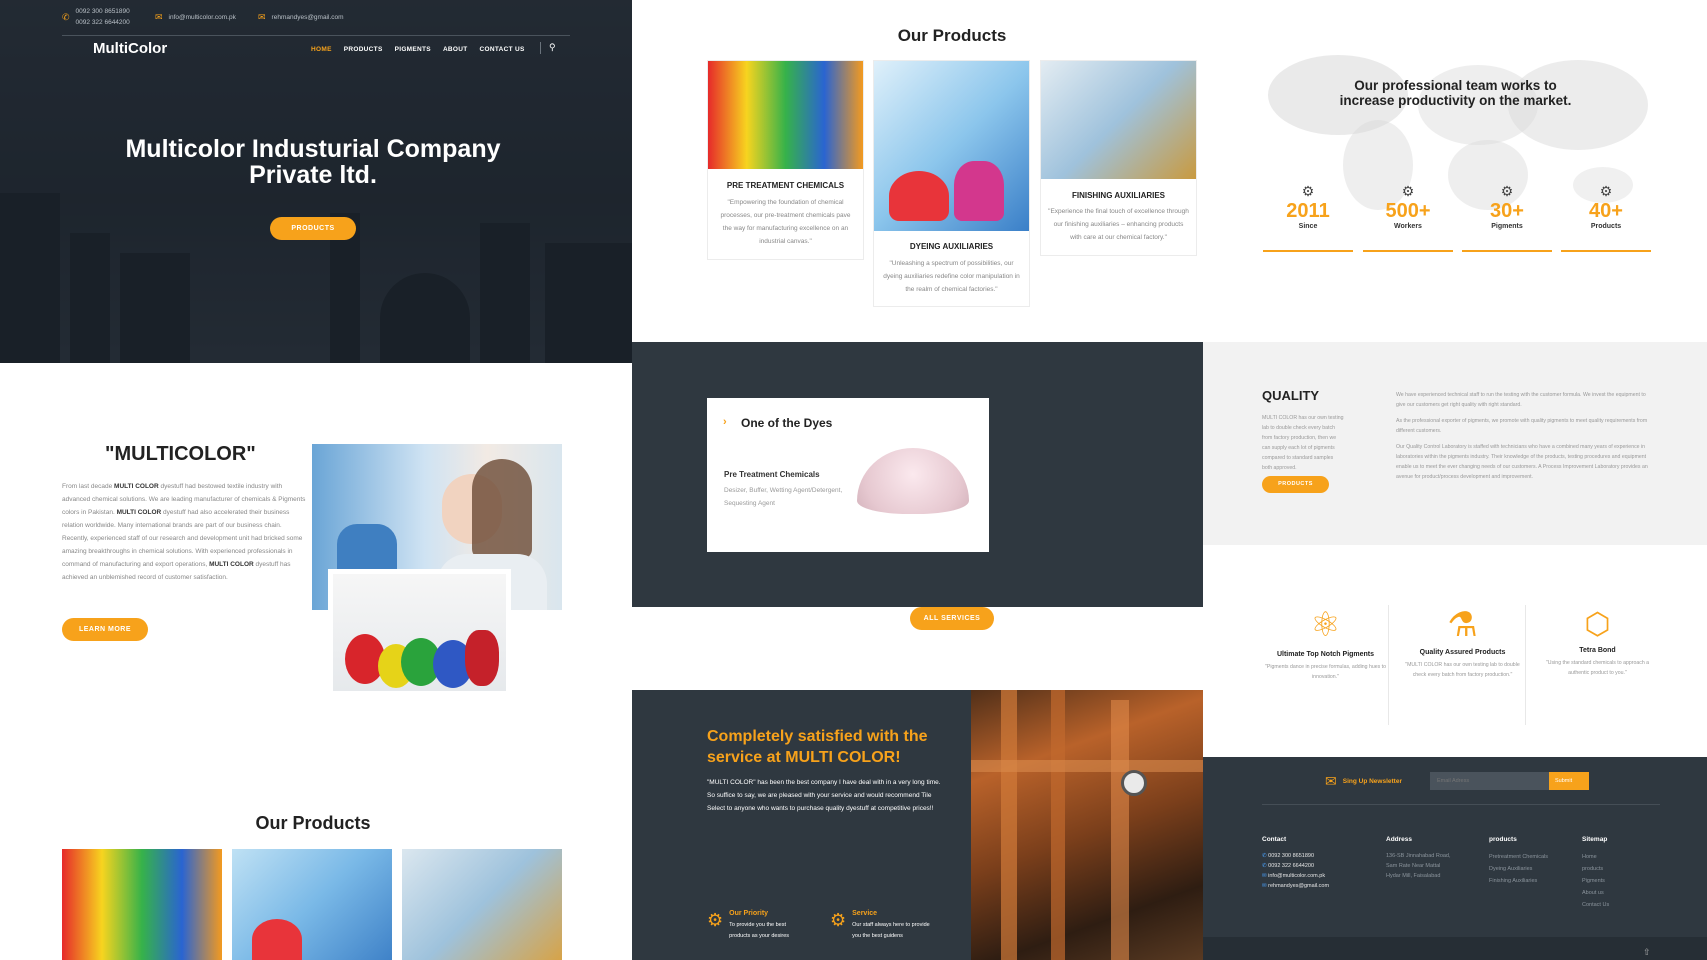  What do you see at coordinates (1595, 905) in the screenshot?
I see `footer-sitemap-link: Contact Us` at bounding box center [1595, 905].